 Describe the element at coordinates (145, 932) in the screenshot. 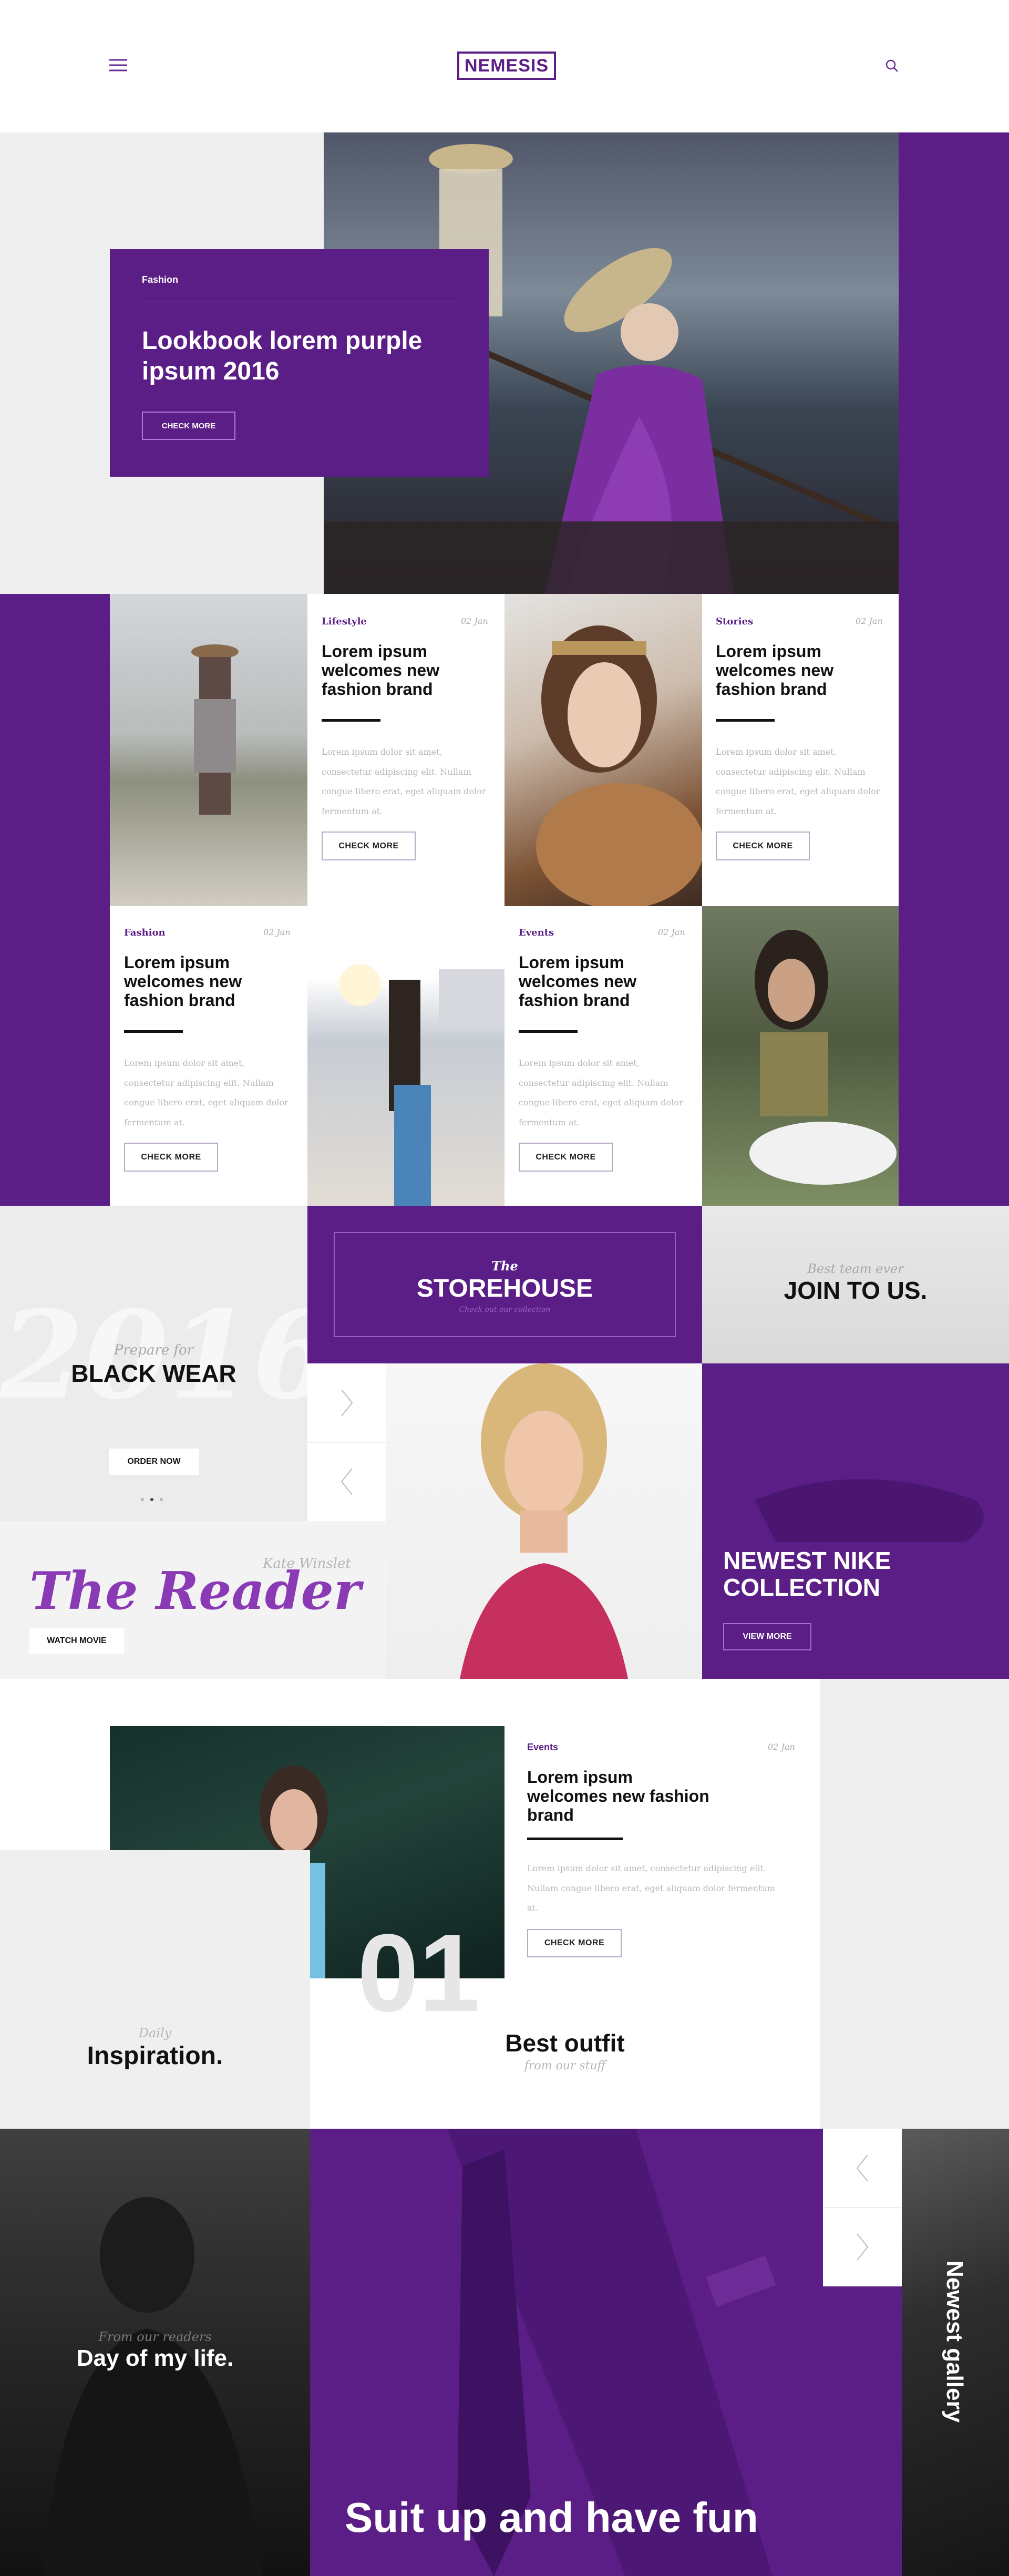

I see `card-category: Fashion` at that location.